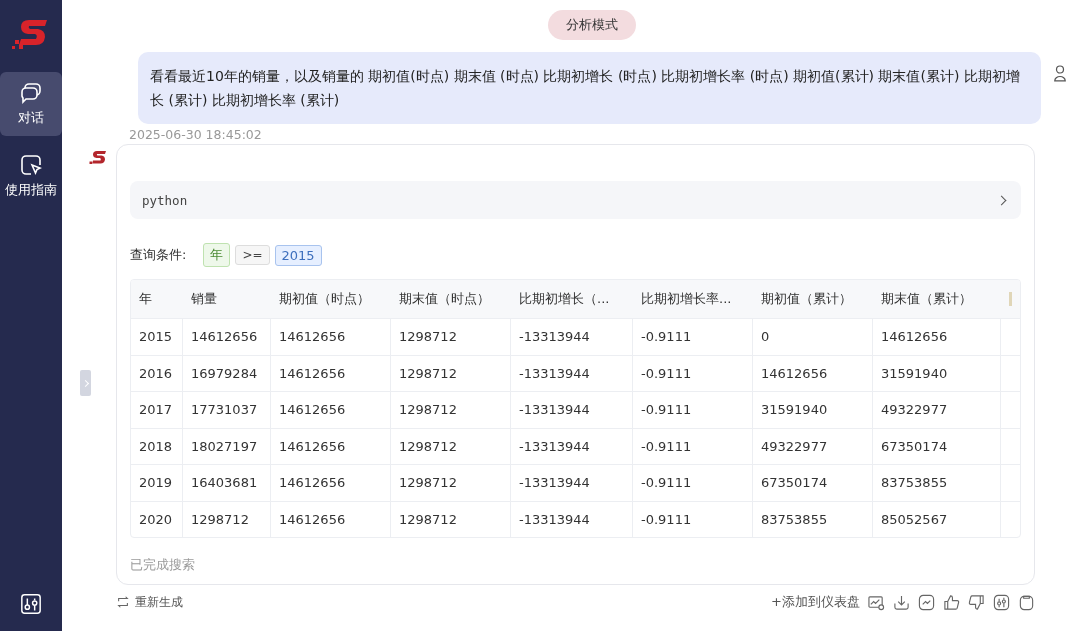 This screenshot has height=631, width=1080. I want to click on table-cell: 2018, so click(157, 446).